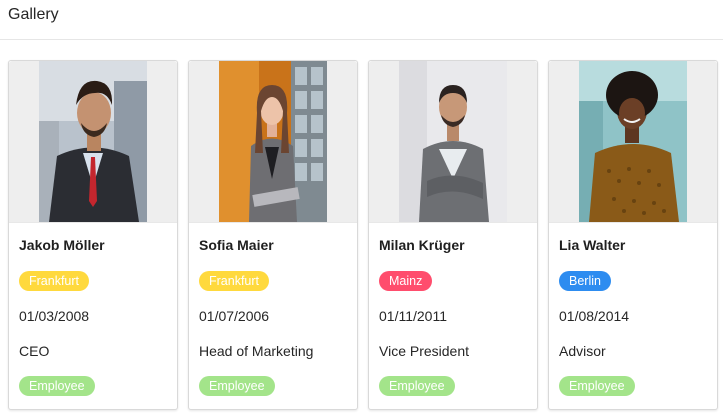  What do you see at coordinates (234, 316) in the screenshot?
I see `start-date: 01/07/2006` at bounding box center [234, 316].